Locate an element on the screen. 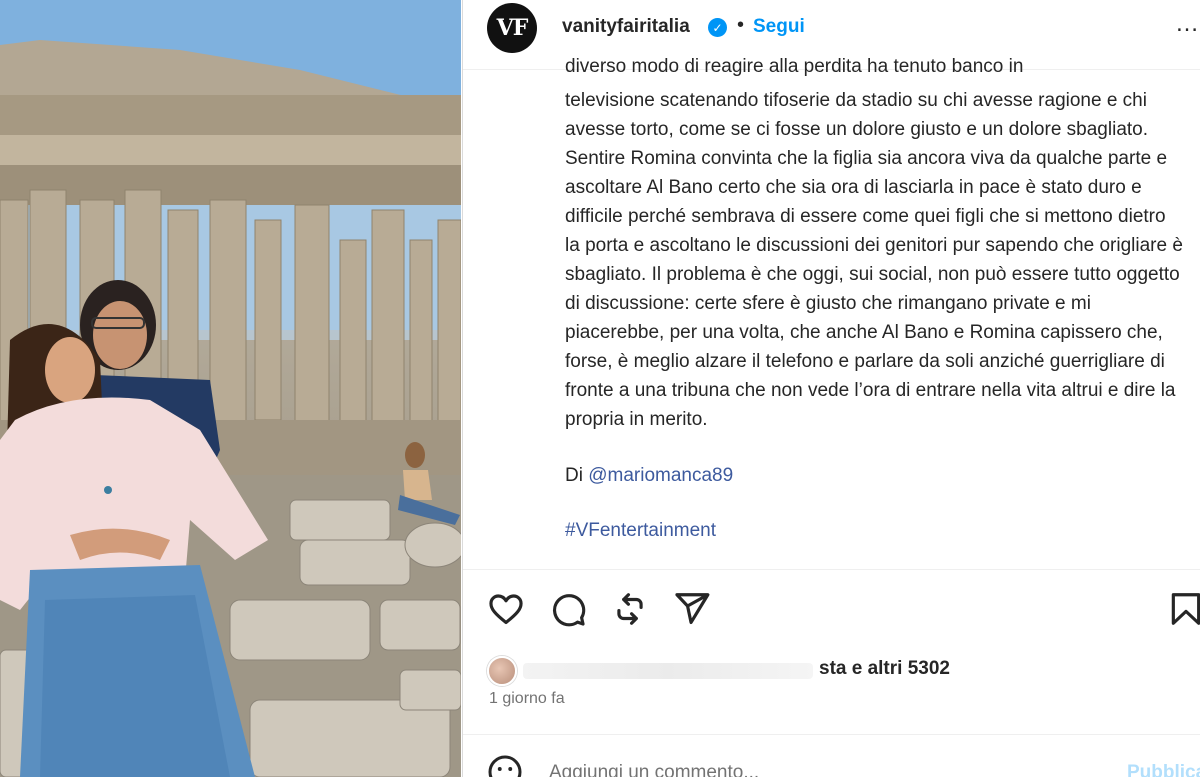  send-icon is located at coordinates (692, 609).